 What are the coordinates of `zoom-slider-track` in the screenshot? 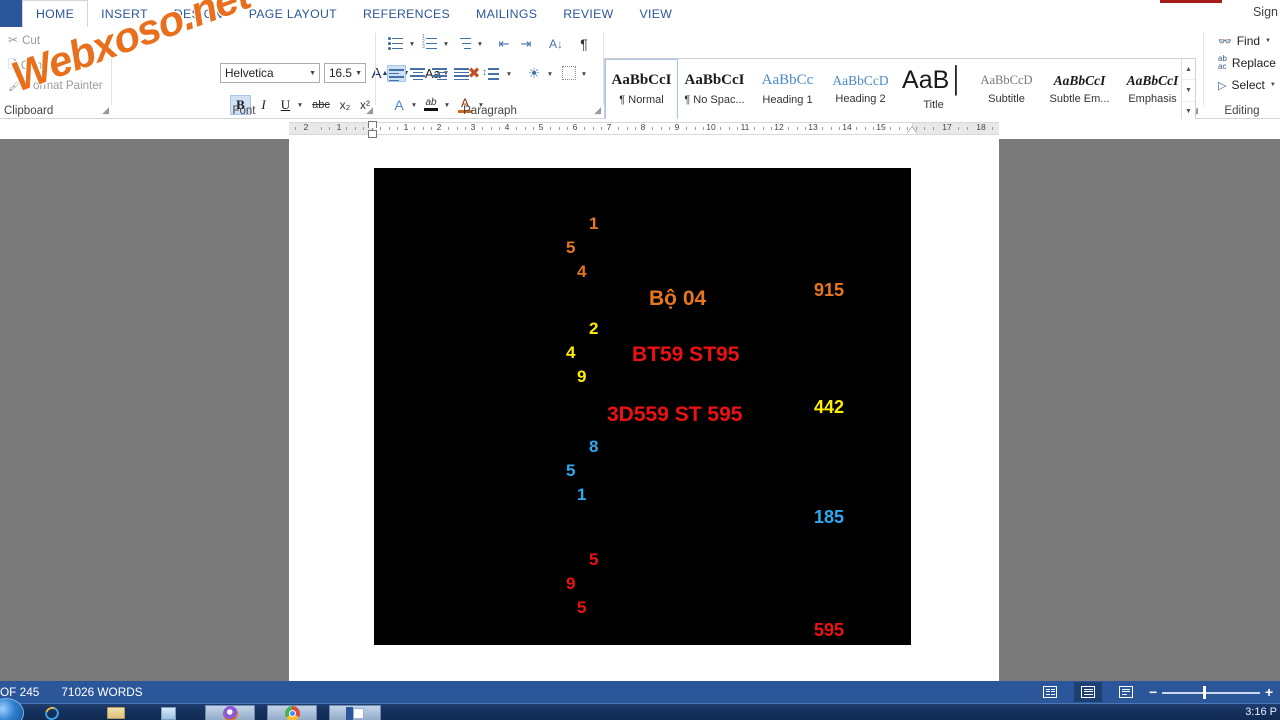 It's located at (1211, 693).